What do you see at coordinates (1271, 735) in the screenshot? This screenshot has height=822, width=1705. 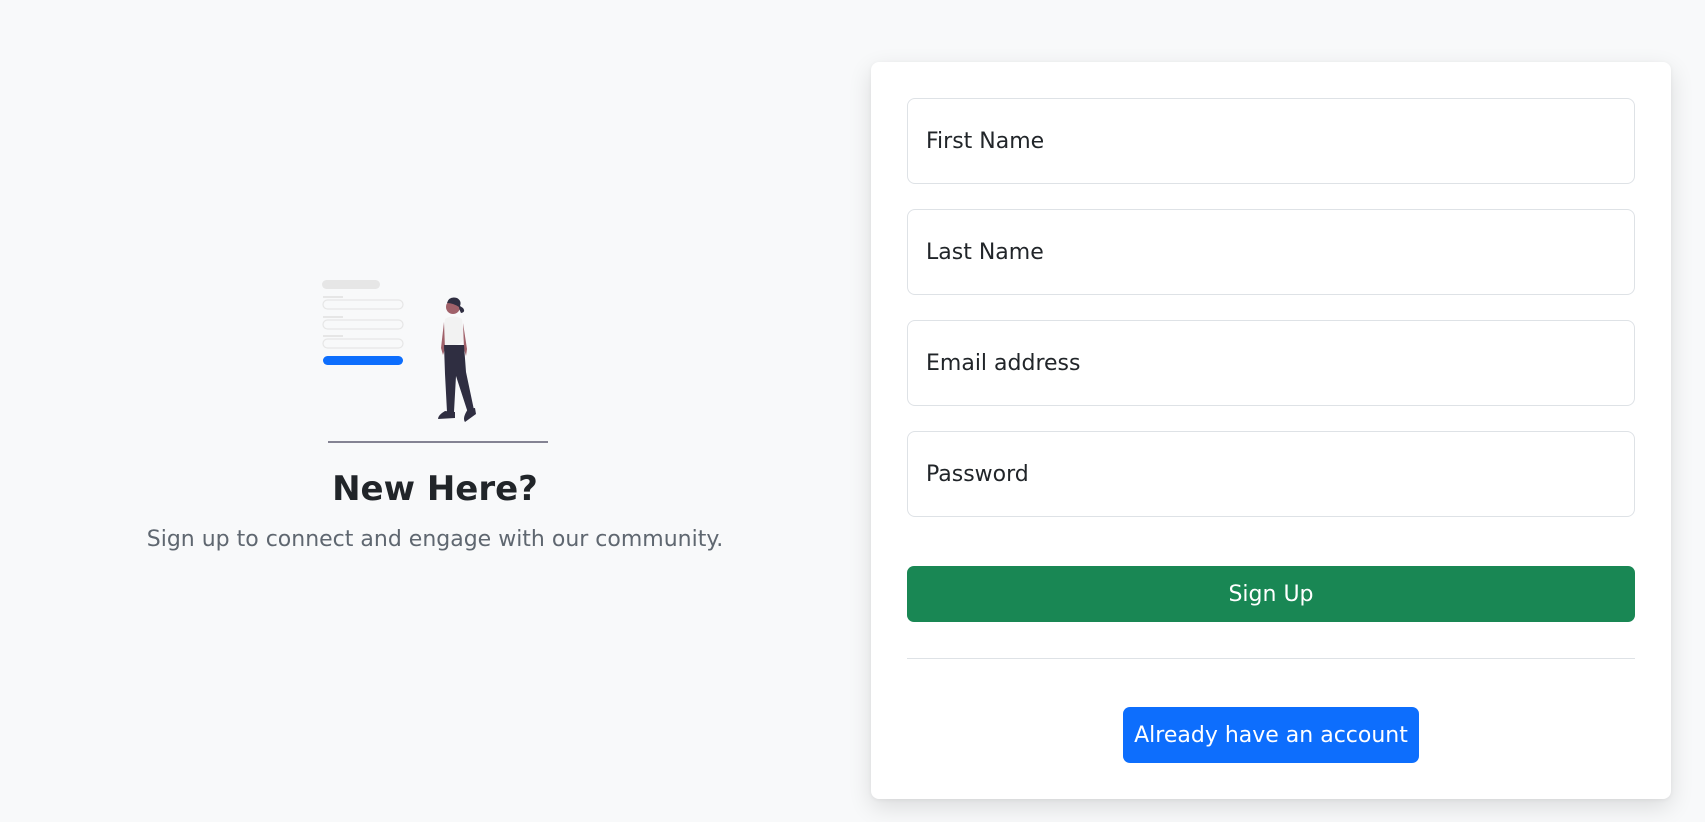 I see `already-have-account-button: Already have an account` at bounding box center [1271, 735].